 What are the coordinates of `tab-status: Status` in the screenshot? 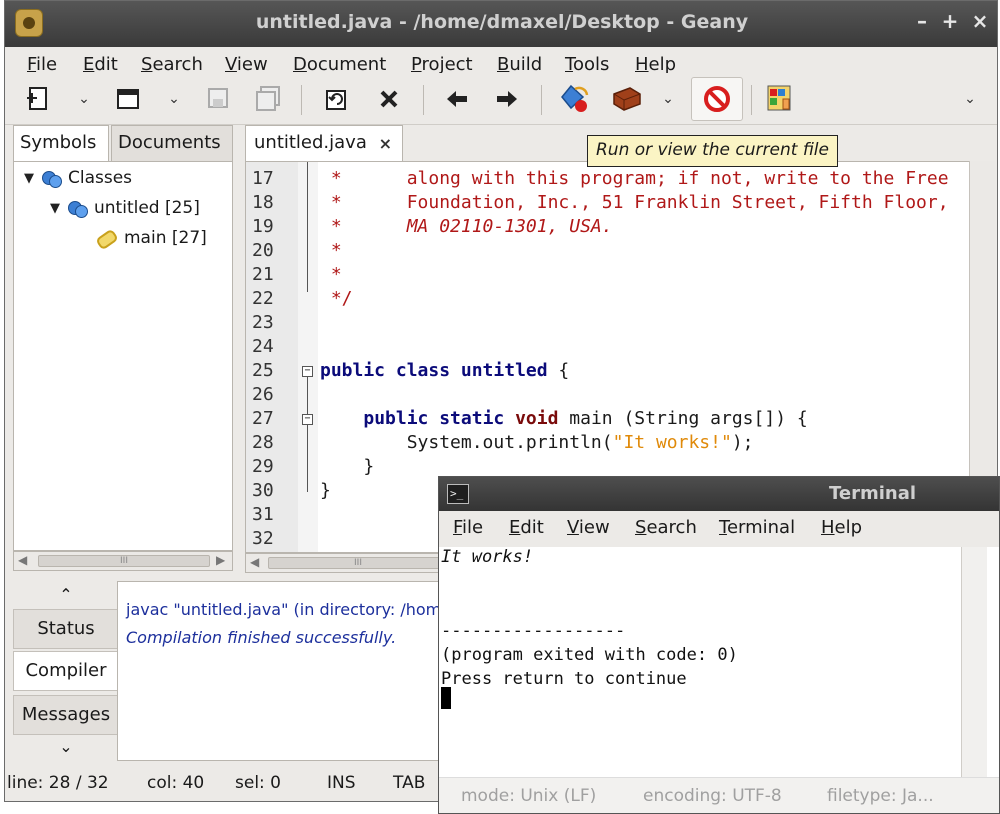 It's located at (66, 629).